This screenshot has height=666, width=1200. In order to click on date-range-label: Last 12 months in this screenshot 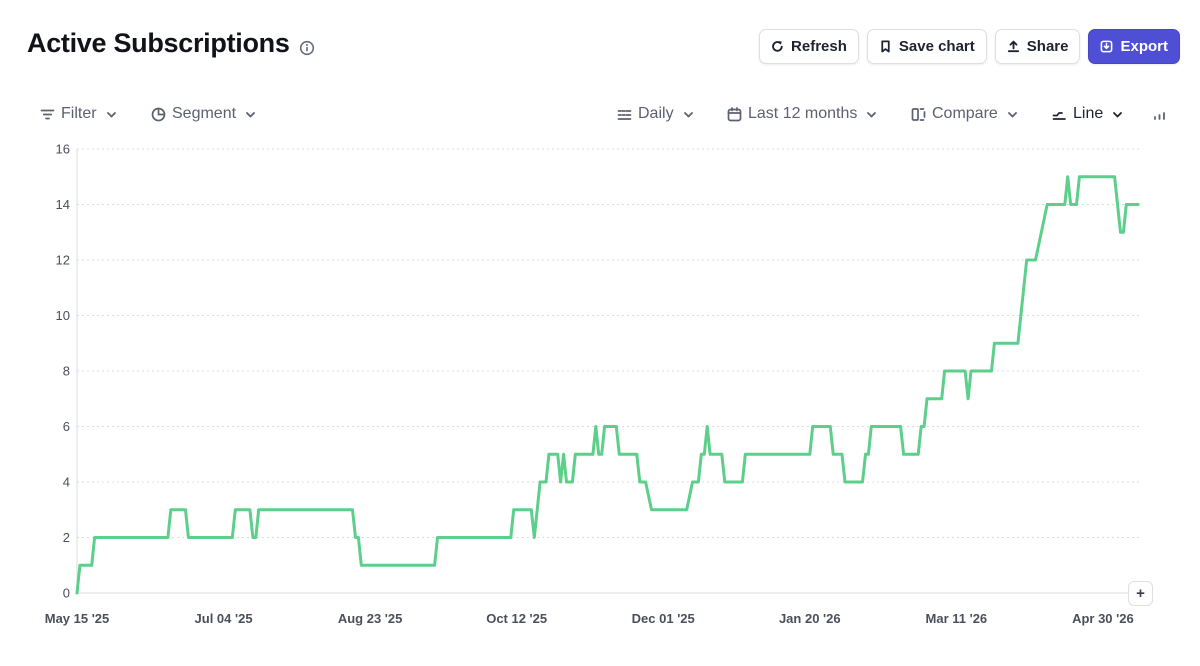, I will do `click(803, 113)`.